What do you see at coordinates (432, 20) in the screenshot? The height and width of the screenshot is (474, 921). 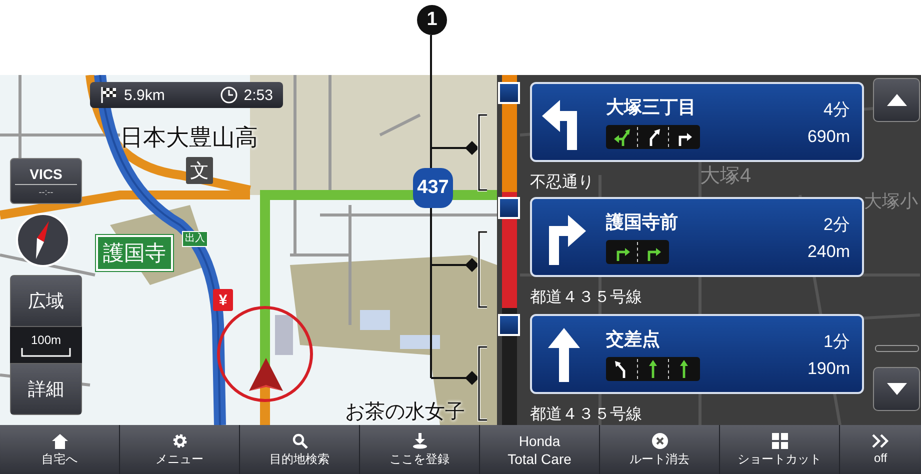 I see `callout-number: 1` at bounding box center [432, 20].